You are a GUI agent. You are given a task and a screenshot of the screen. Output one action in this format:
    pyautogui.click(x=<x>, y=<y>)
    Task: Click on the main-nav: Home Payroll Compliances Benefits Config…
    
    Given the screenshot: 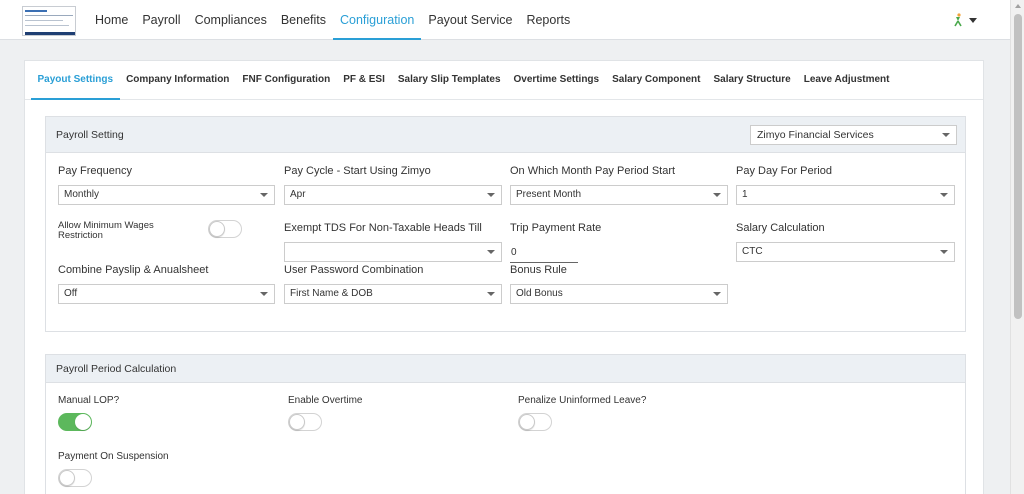 What is the action you would take?
    pyautogui.click(x=336, y=20)
    